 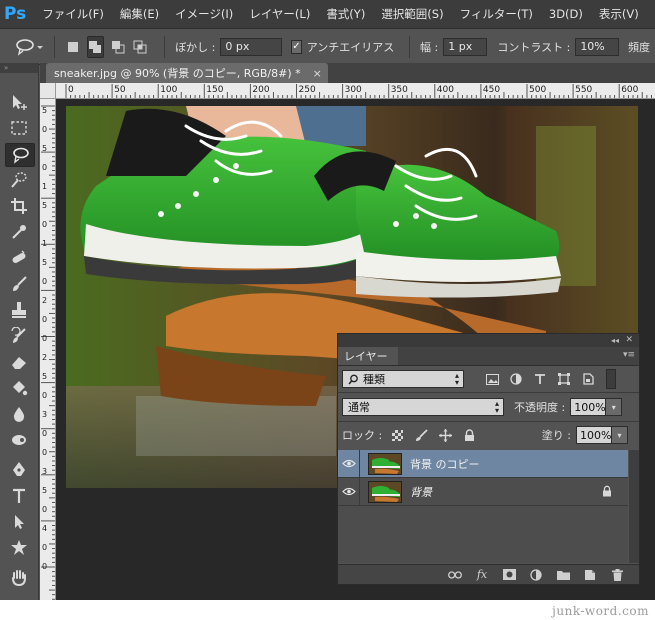 I want to click on new-layer-button, so click(x=590, y=575).